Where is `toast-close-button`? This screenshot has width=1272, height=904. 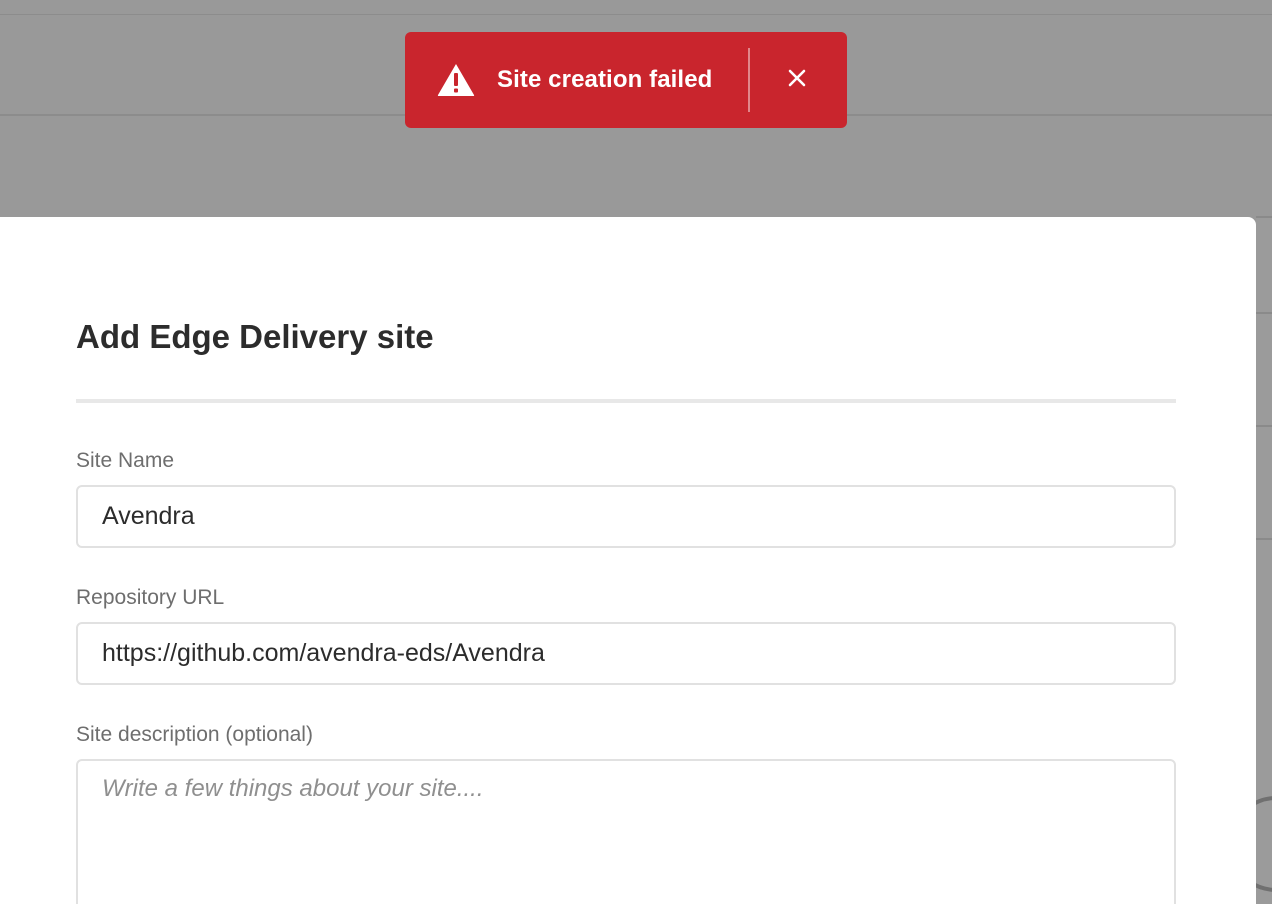
toast-close-button is located at coordinates (797, 80).